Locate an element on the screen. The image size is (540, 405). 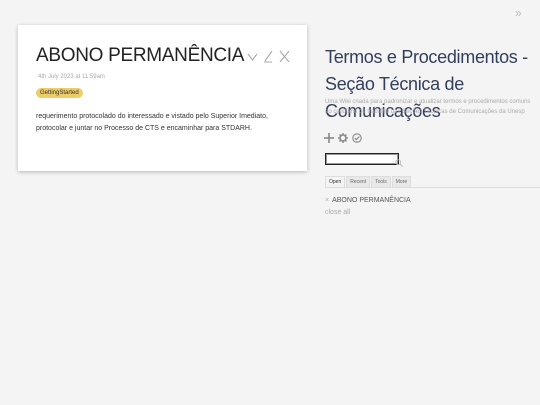
tab-recent: Recent is located at coordinates (358, 181).